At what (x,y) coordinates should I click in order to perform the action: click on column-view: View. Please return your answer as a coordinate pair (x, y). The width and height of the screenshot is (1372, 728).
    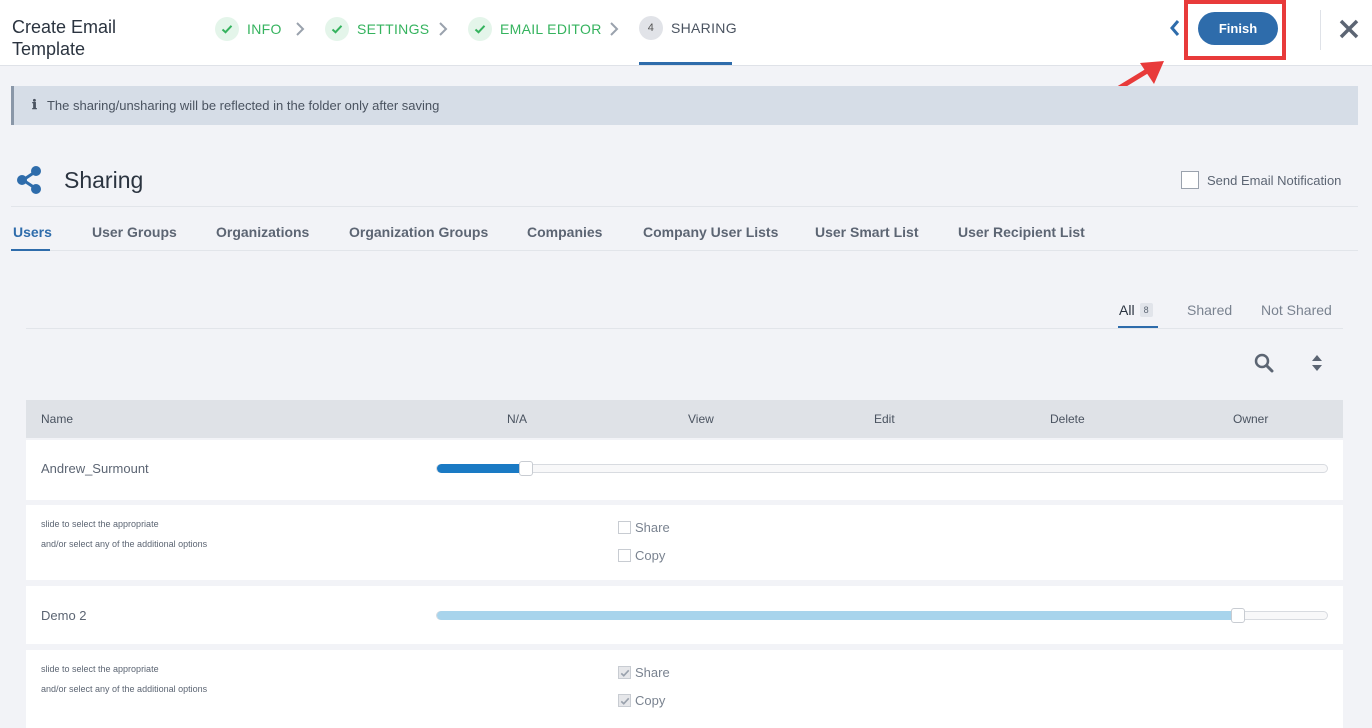
    Looking at the image, I should click on (701, 419).